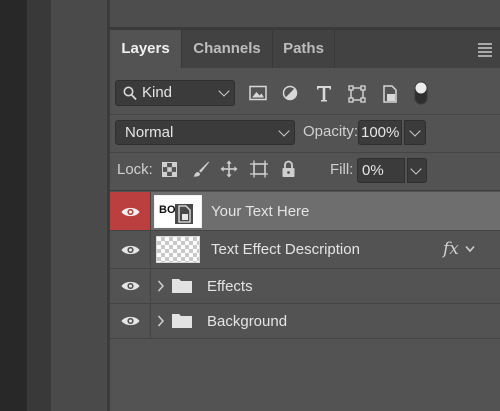 This screenshot has width=500, height=411. I want to click on canvas-area-dark, so click(13, 205).